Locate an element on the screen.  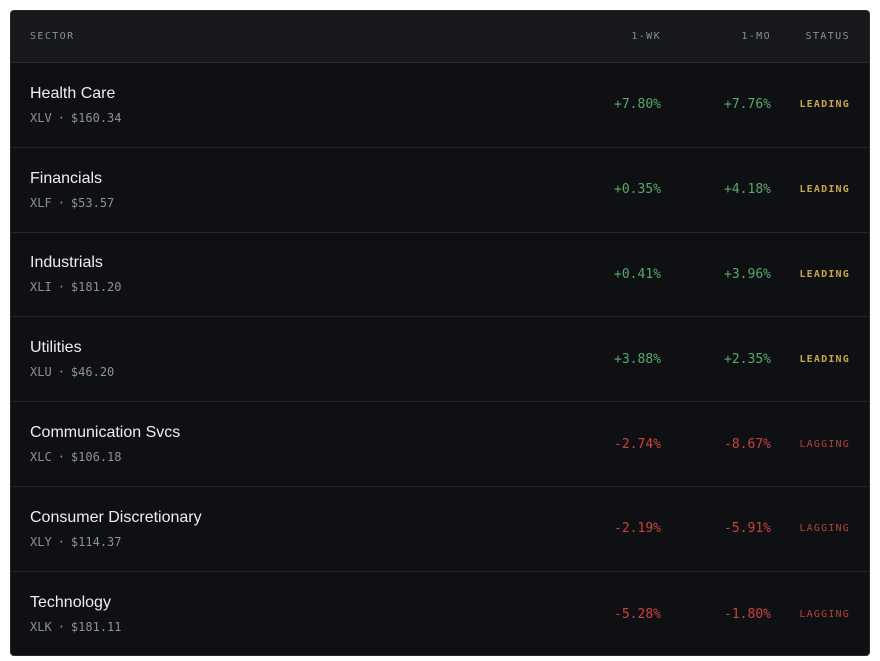
sector-cell: Consumer Discretionary XLY · $114.37 is located at coordinates (281, 529).